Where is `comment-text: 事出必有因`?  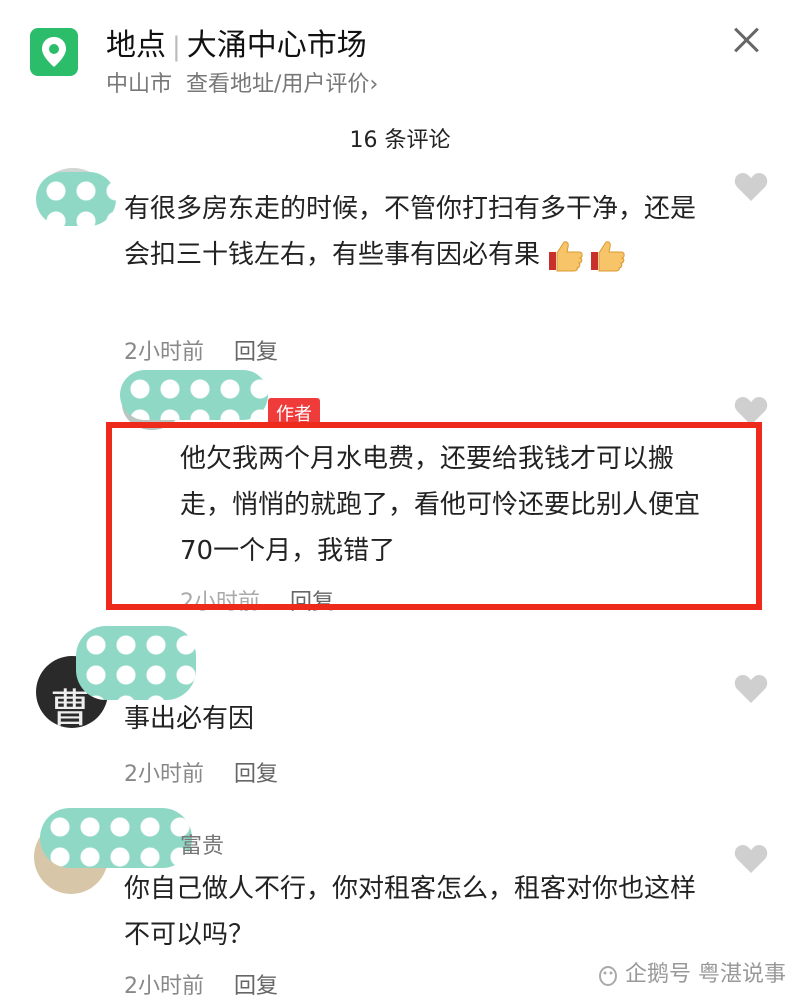 comment-text: 事出必有因 is located at coordinates (189, 719).